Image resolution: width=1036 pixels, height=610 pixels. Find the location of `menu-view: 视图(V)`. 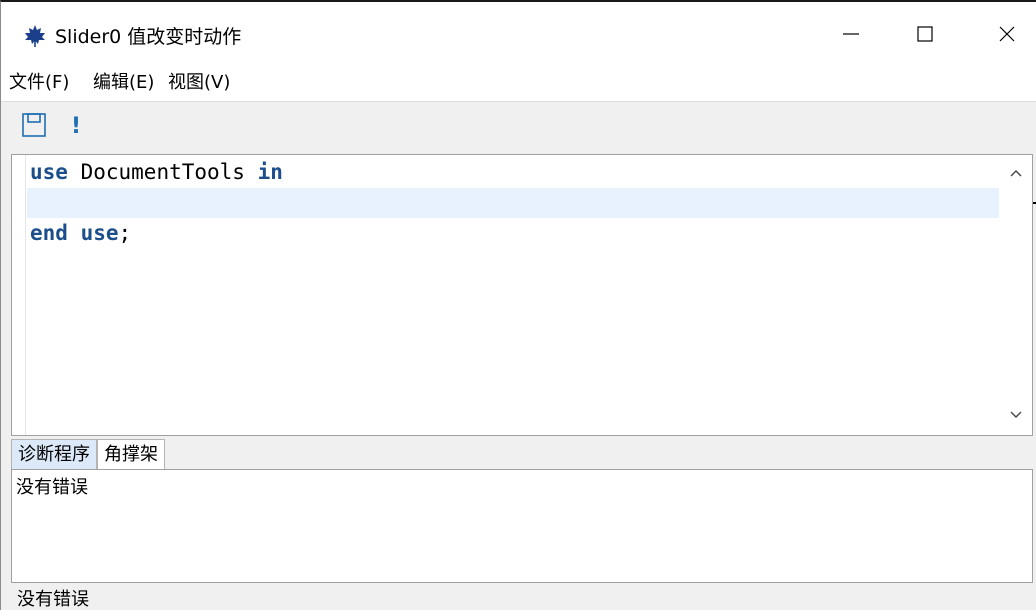

menu-view: 视图(V) is located at coordinates (199, 83).